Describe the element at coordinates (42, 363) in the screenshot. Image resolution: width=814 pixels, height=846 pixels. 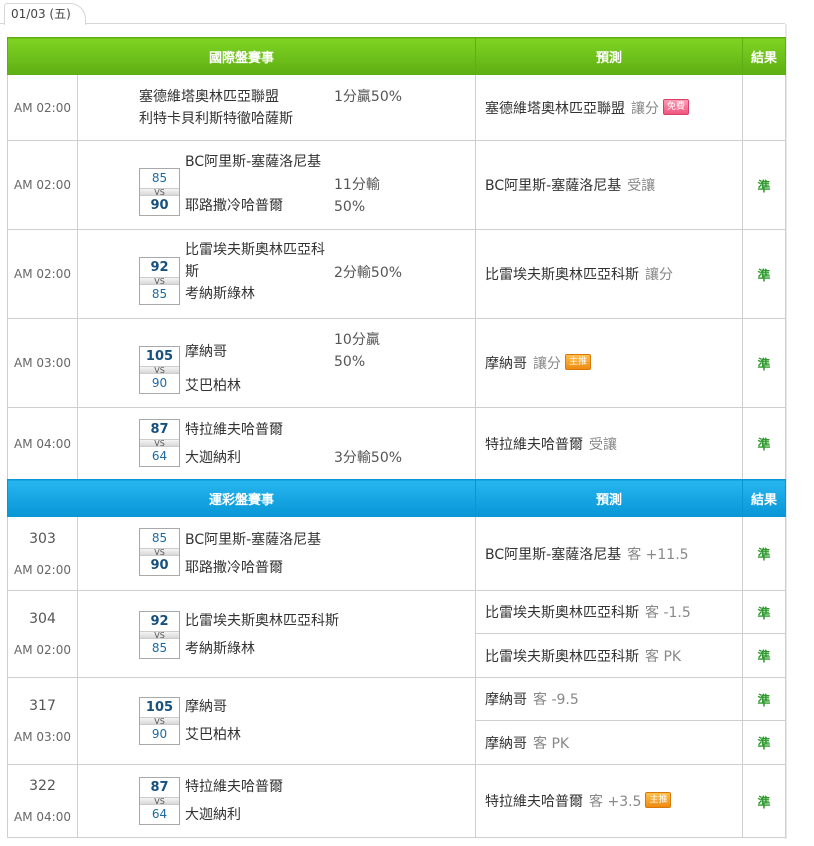
I see `match-time: AM 03:00` at that location.